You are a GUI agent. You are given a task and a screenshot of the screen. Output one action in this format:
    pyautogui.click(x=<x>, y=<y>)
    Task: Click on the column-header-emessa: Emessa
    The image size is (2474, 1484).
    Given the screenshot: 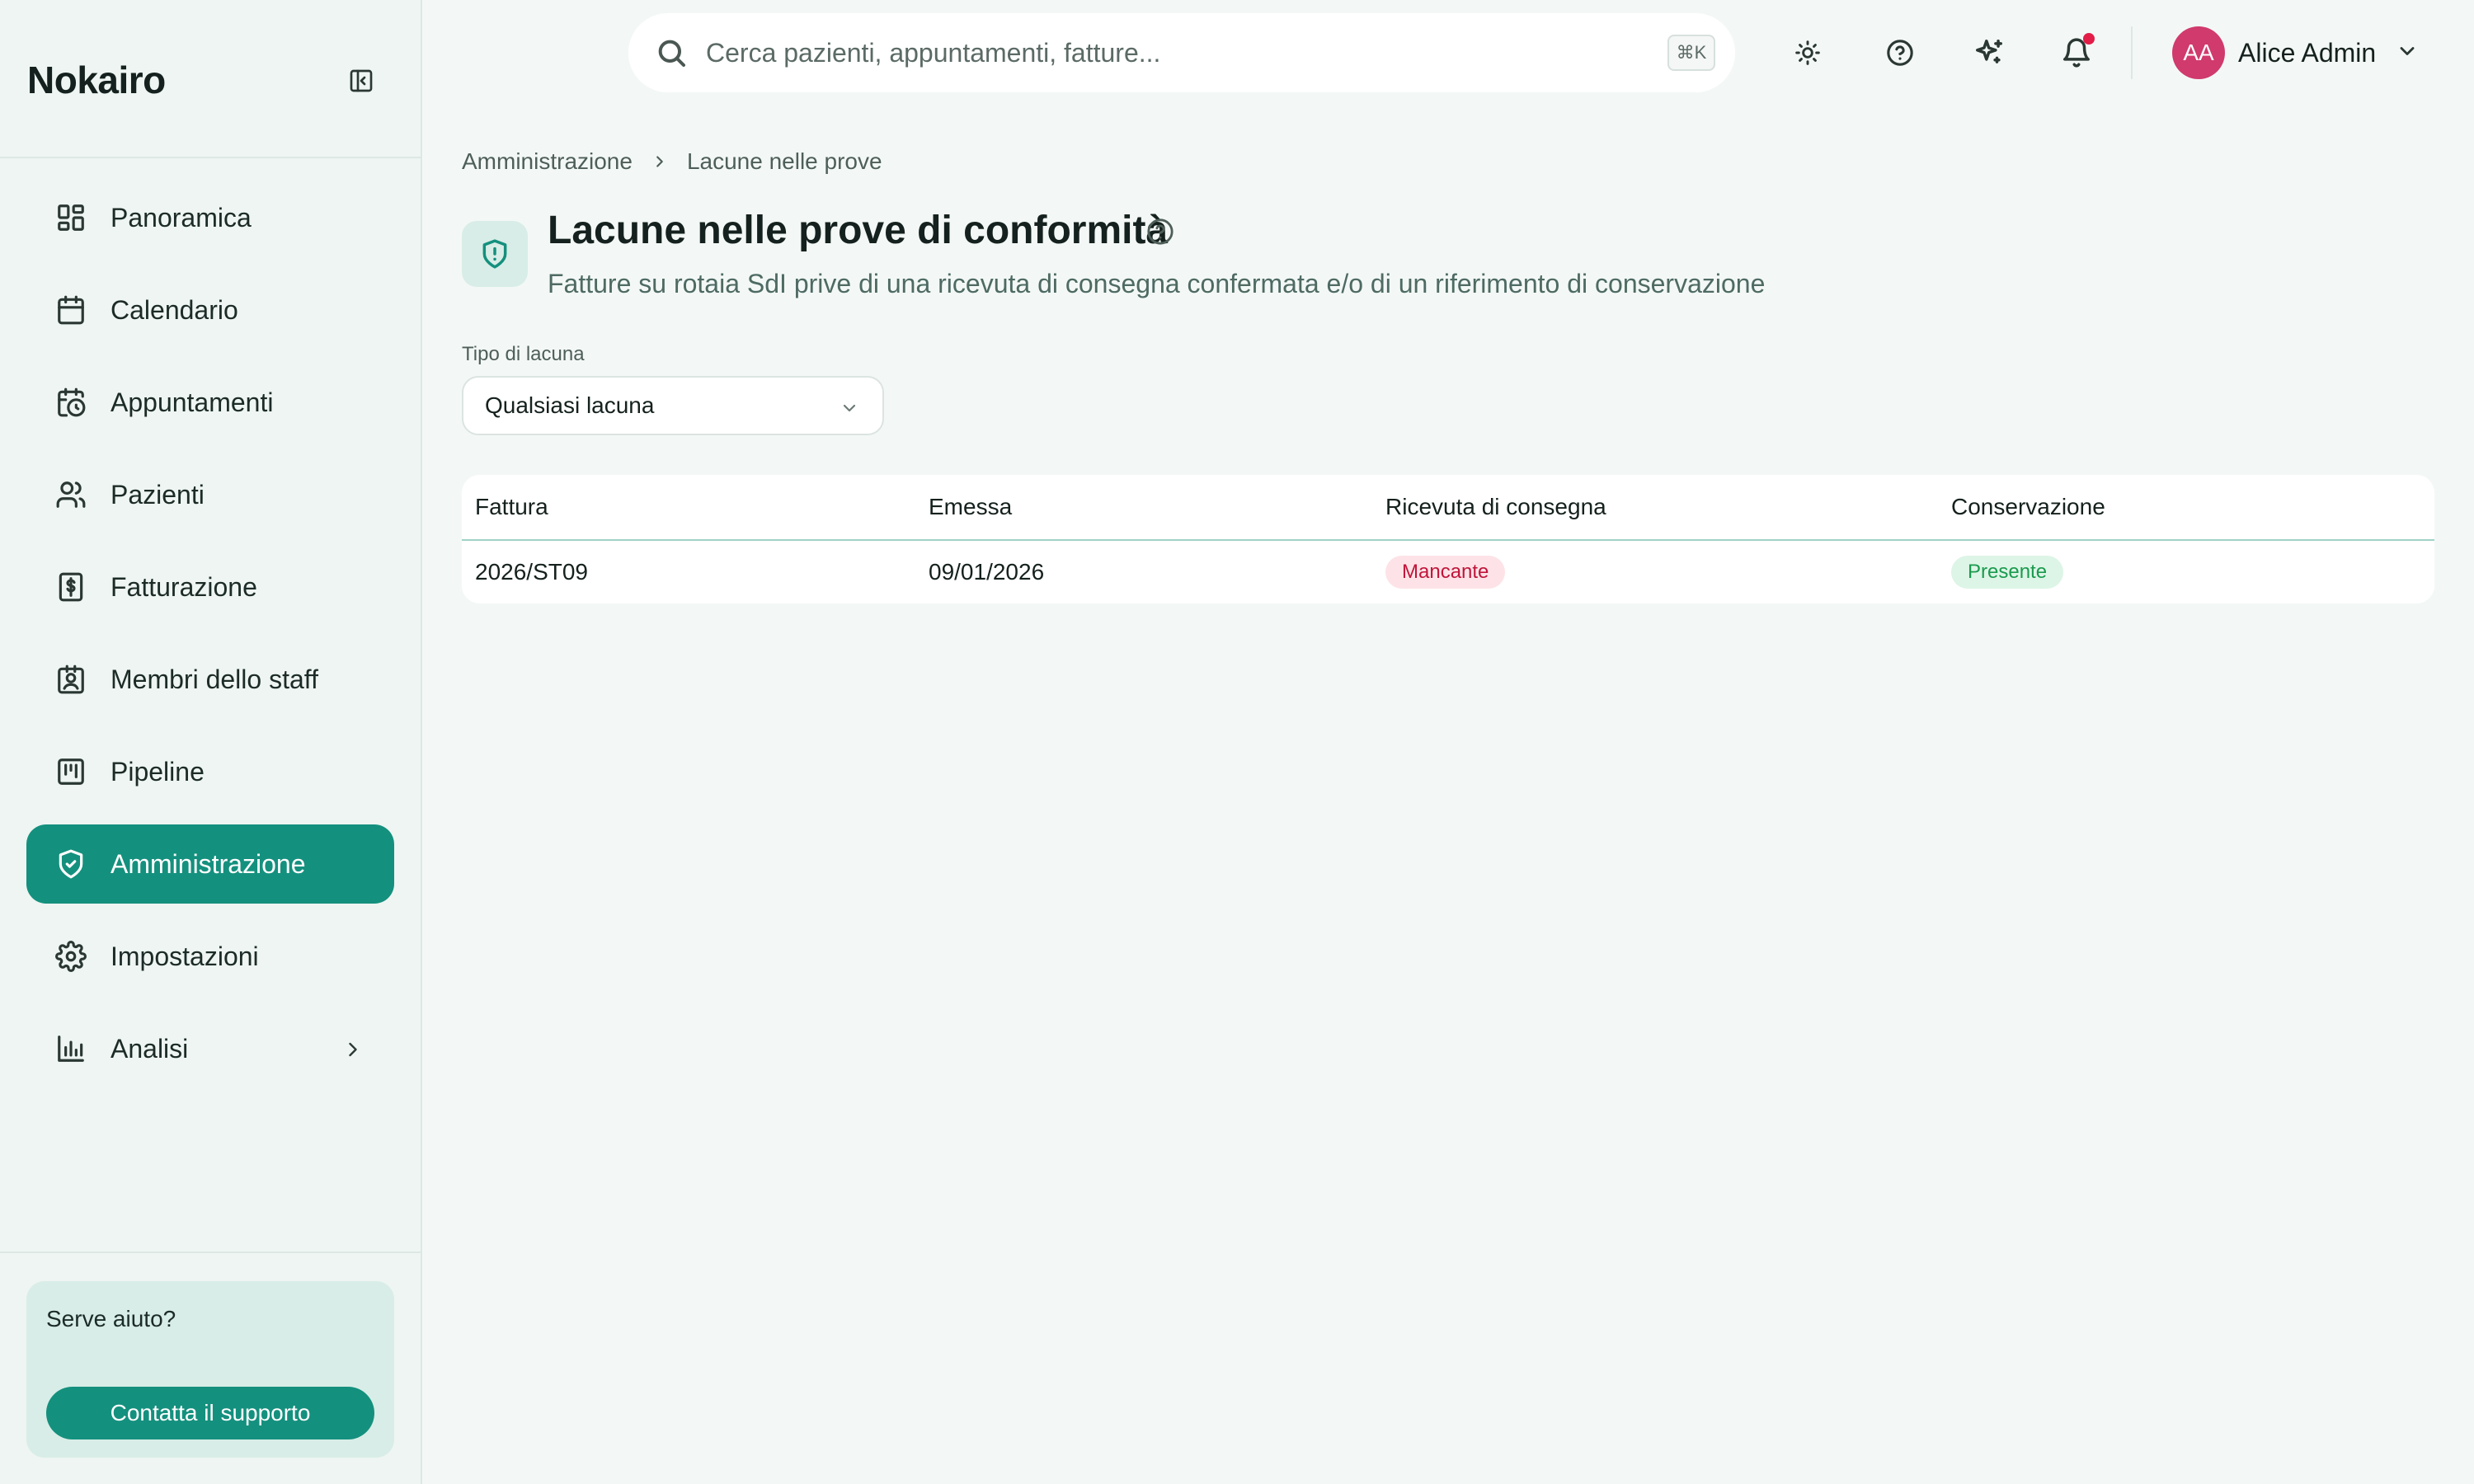 What is the action you would take?
    pyautogui.click(x=971, y=506)
    